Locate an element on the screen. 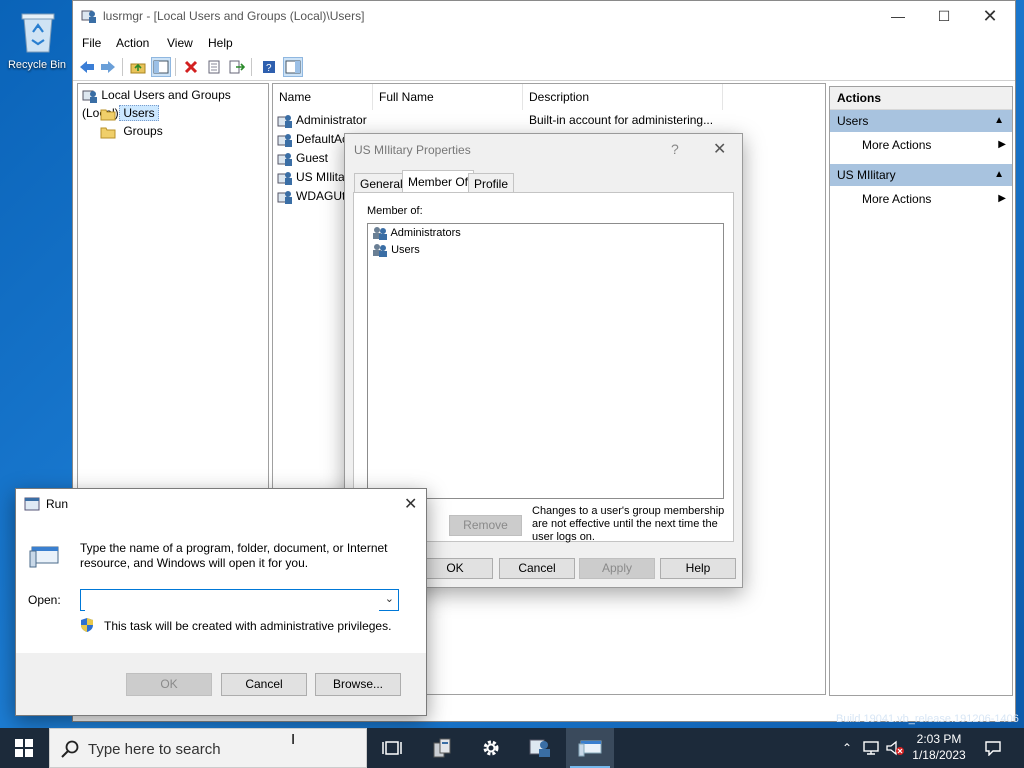 This screenshot has height=768, width=1024. windows-logo-icon is located at coordinates (24, 748).